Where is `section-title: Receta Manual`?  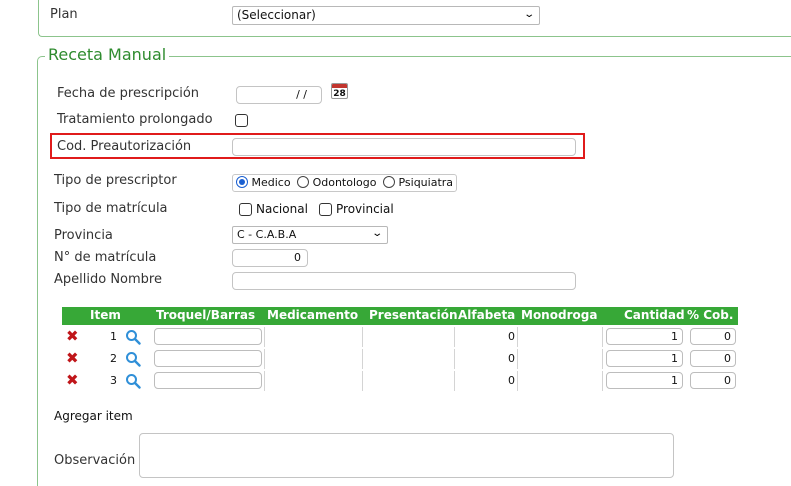 section-title: Receta Manual is located at coordinates (107, 54).